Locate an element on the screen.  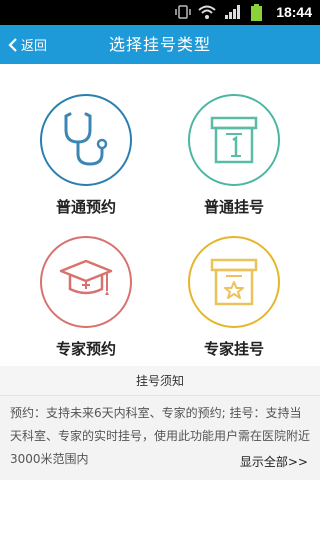
ticket-box-icon is located at coordinates (234, 140).